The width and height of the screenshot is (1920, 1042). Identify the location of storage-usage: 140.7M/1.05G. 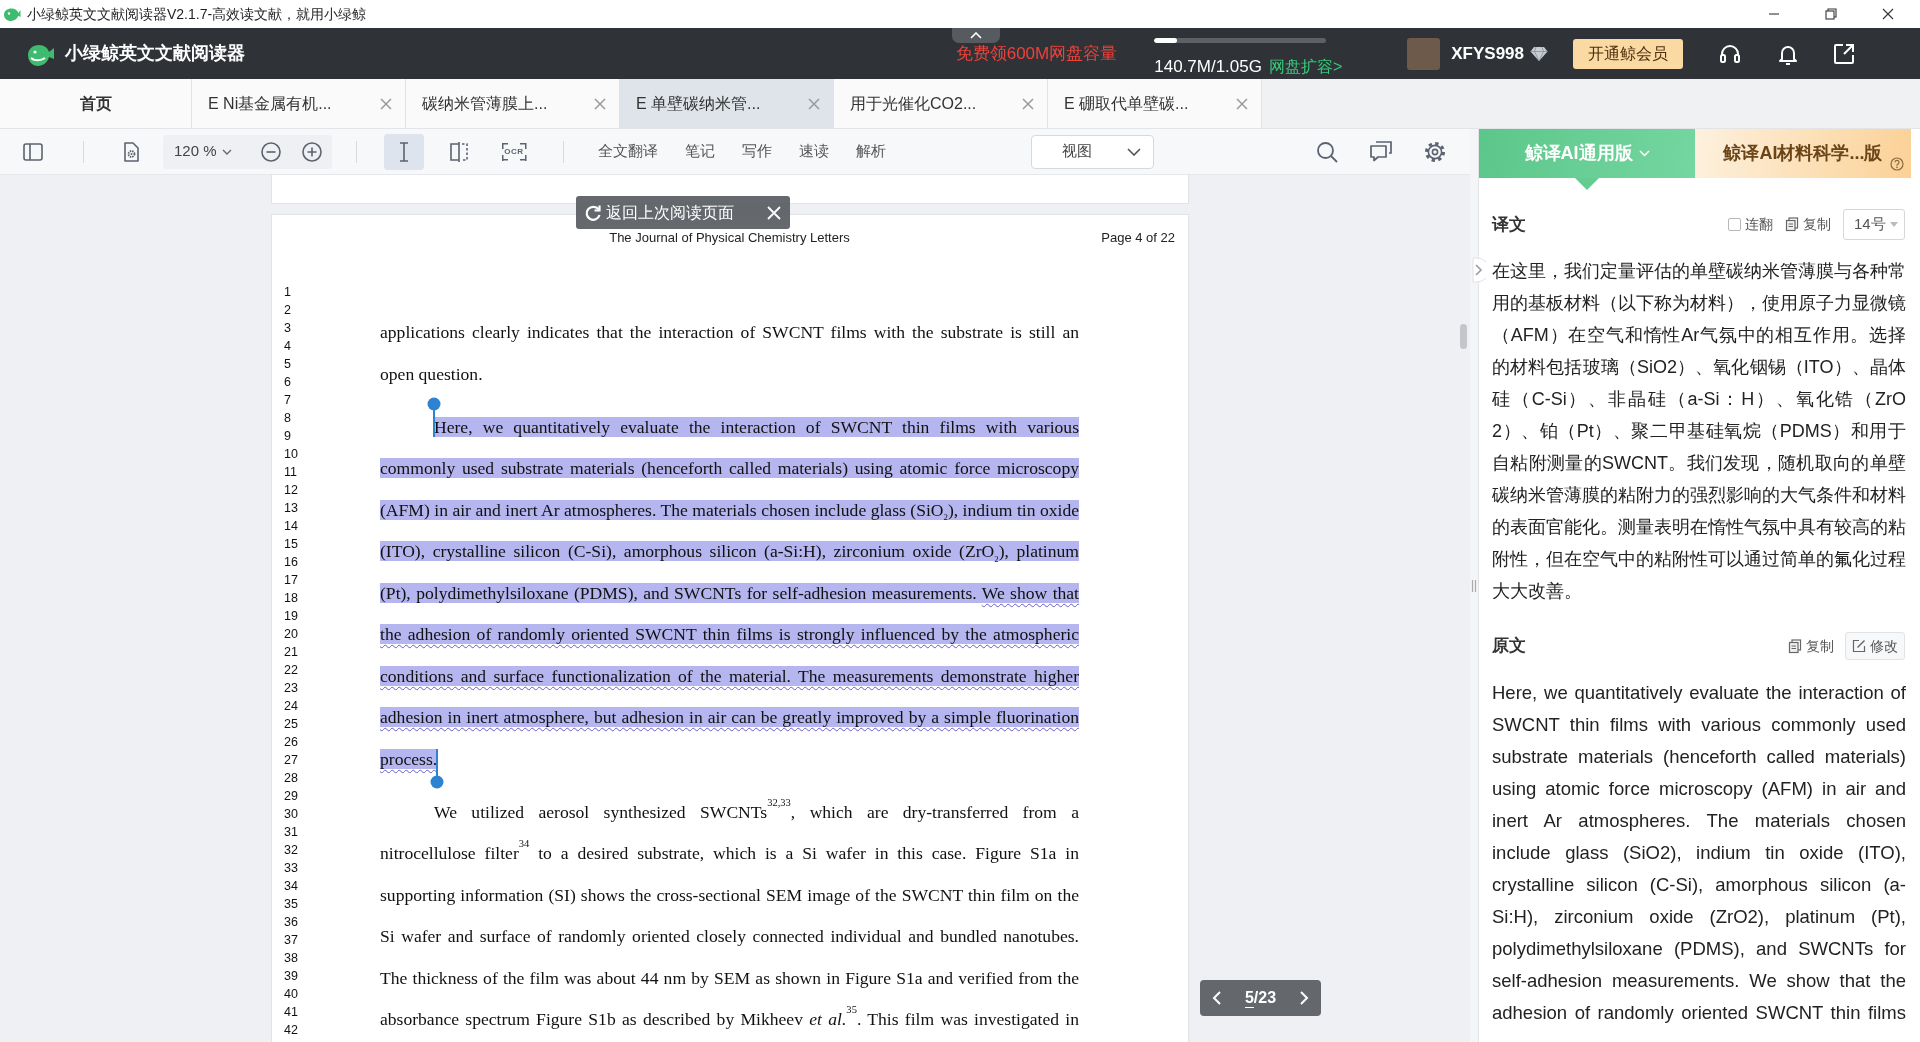
(1208, 66).